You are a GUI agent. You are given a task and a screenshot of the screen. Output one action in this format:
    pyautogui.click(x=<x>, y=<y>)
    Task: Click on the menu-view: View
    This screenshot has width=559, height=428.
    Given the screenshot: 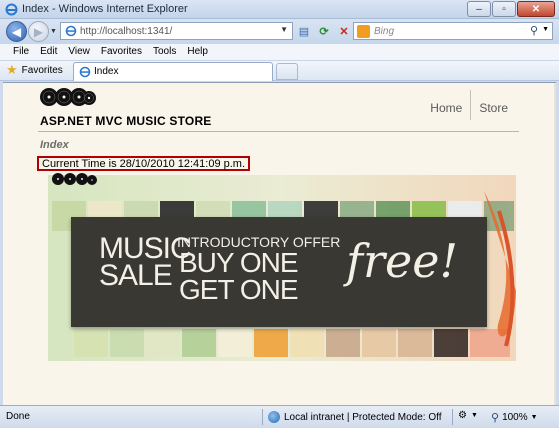 What is the action you would take?
    pyautogui.click(x=79, y=52)
    